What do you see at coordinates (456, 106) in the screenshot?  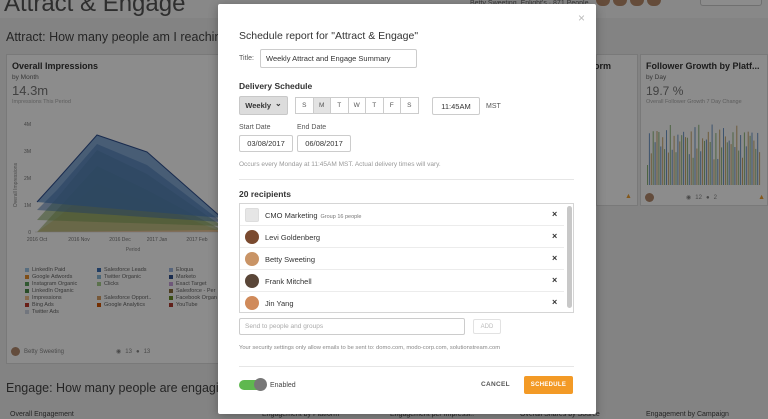 I see `delivery-time-input: 11:45AM` at bounding box center [456, 106].